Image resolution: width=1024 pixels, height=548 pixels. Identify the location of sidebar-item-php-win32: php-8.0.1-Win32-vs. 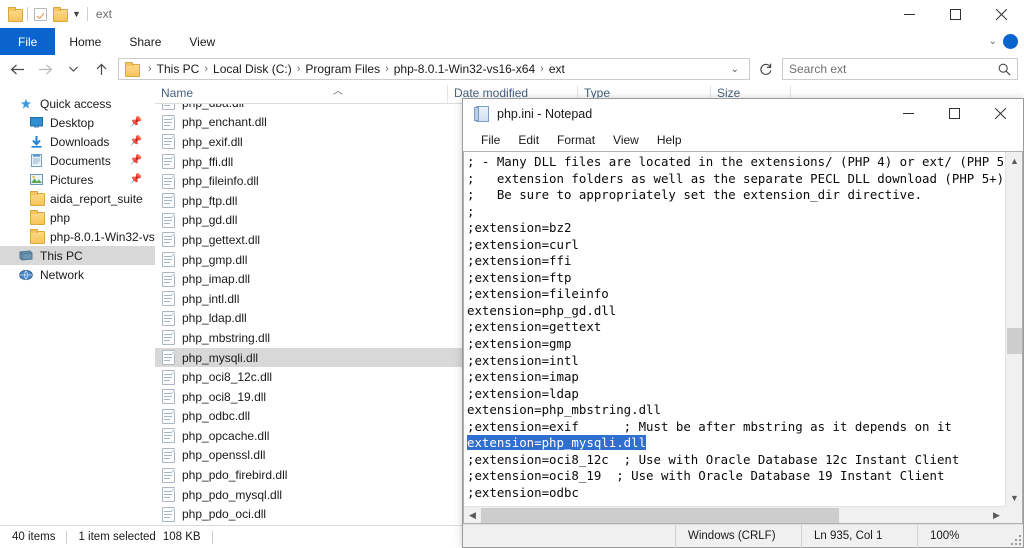
(77, 236).